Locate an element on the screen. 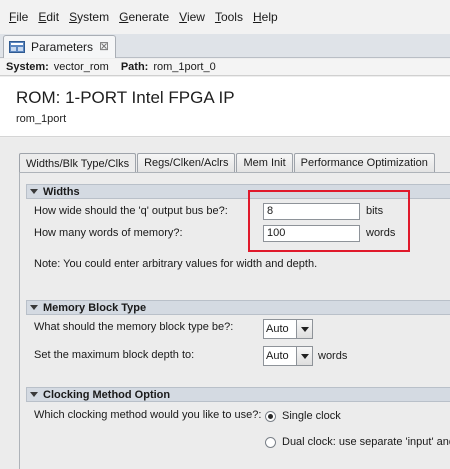  close-icon: ⊠ is located at coordinates (104, 46).